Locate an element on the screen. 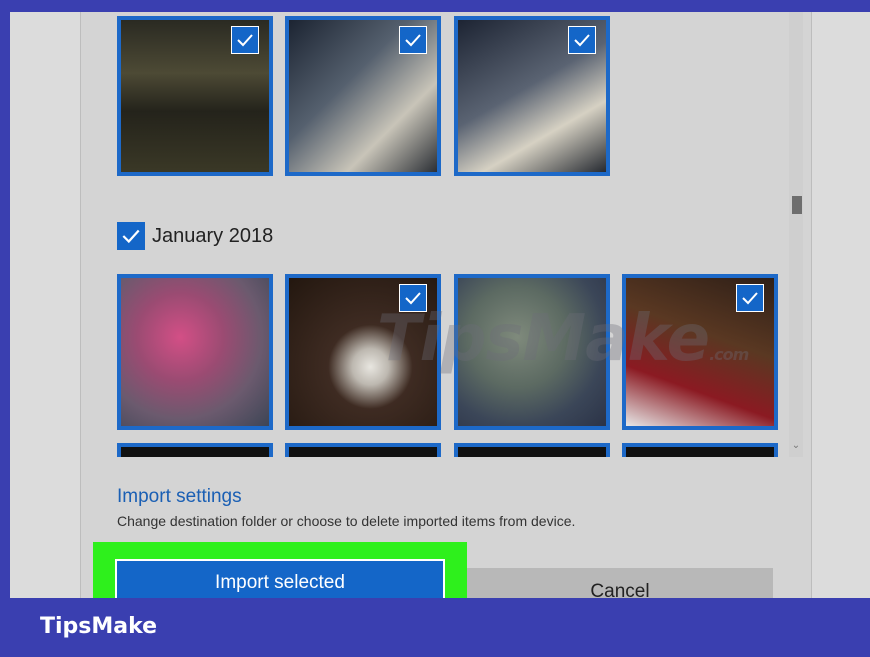  brand-logo: TipsMake is located at coordinates (99, 626).